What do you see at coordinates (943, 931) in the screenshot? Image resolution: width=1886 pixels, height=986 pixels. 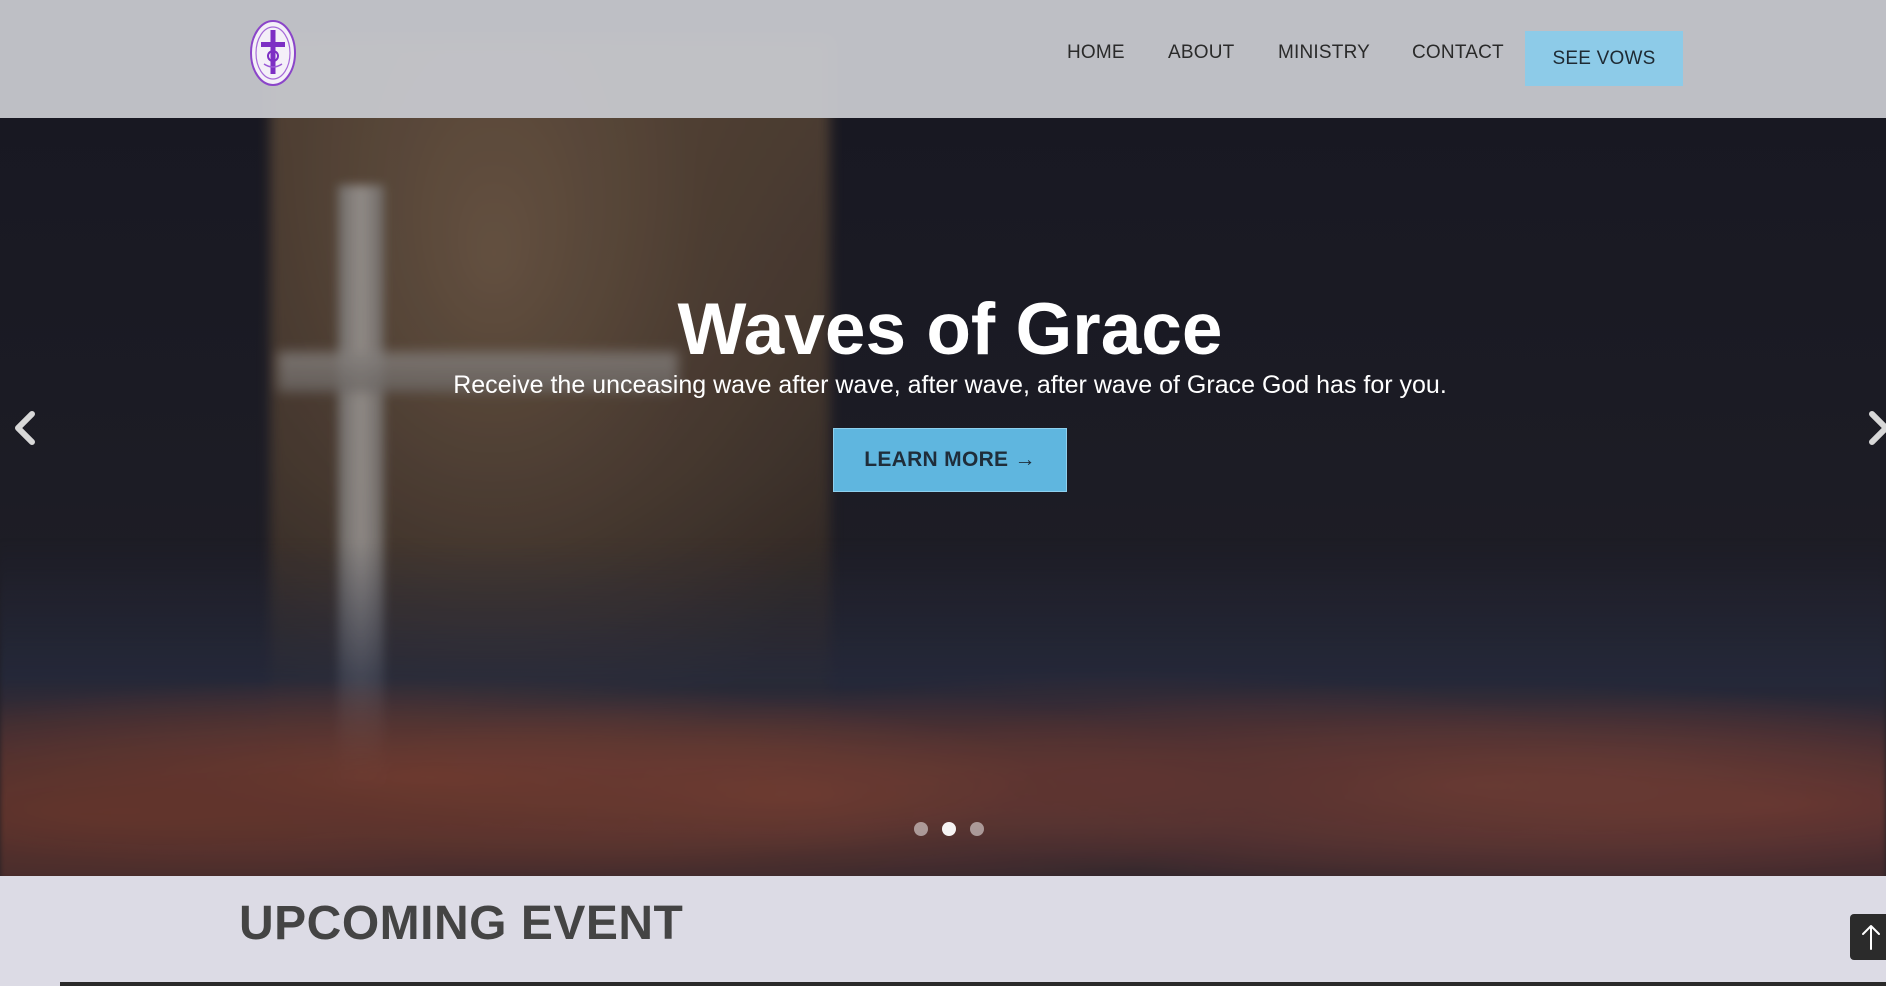 I see `upcoming-event-section: UPCOMING EVENT` at bounding box center [943, 931].